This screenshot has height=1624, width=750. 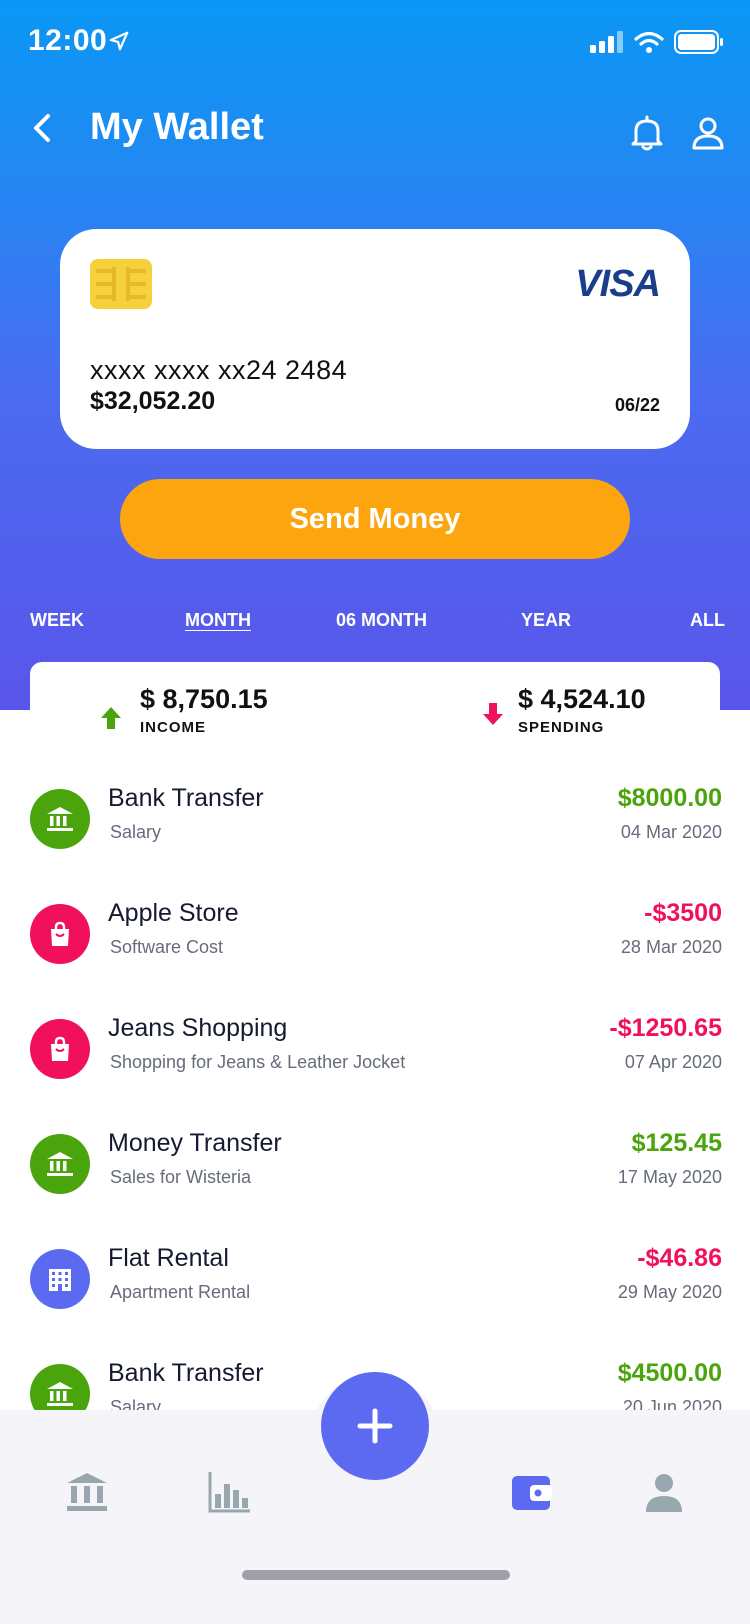 What do you see at coordinates (376, 42) in the screenshot?
I see `status-bar: 12:00` at bounding box center [376, 42].